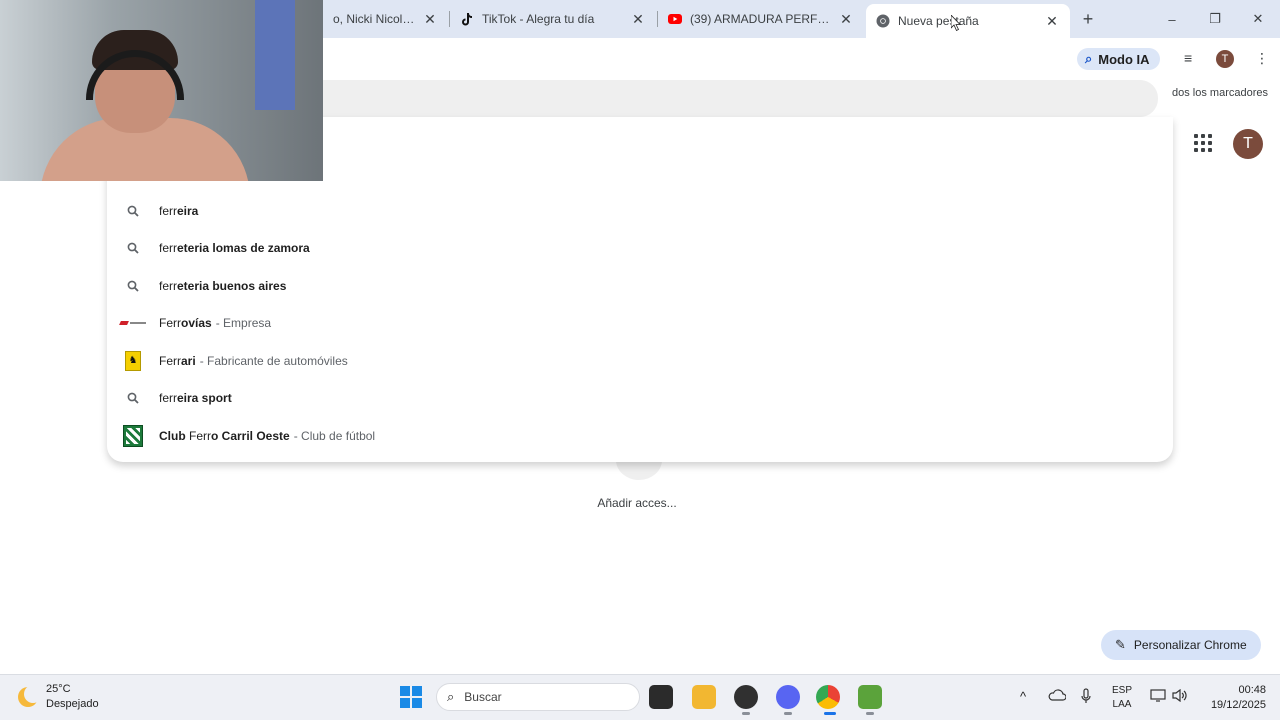 This screenshot has width=1280, height=720. I want to click on tab-tiktok: TikTok - Alegra tu día ✕, so click(553, 19).